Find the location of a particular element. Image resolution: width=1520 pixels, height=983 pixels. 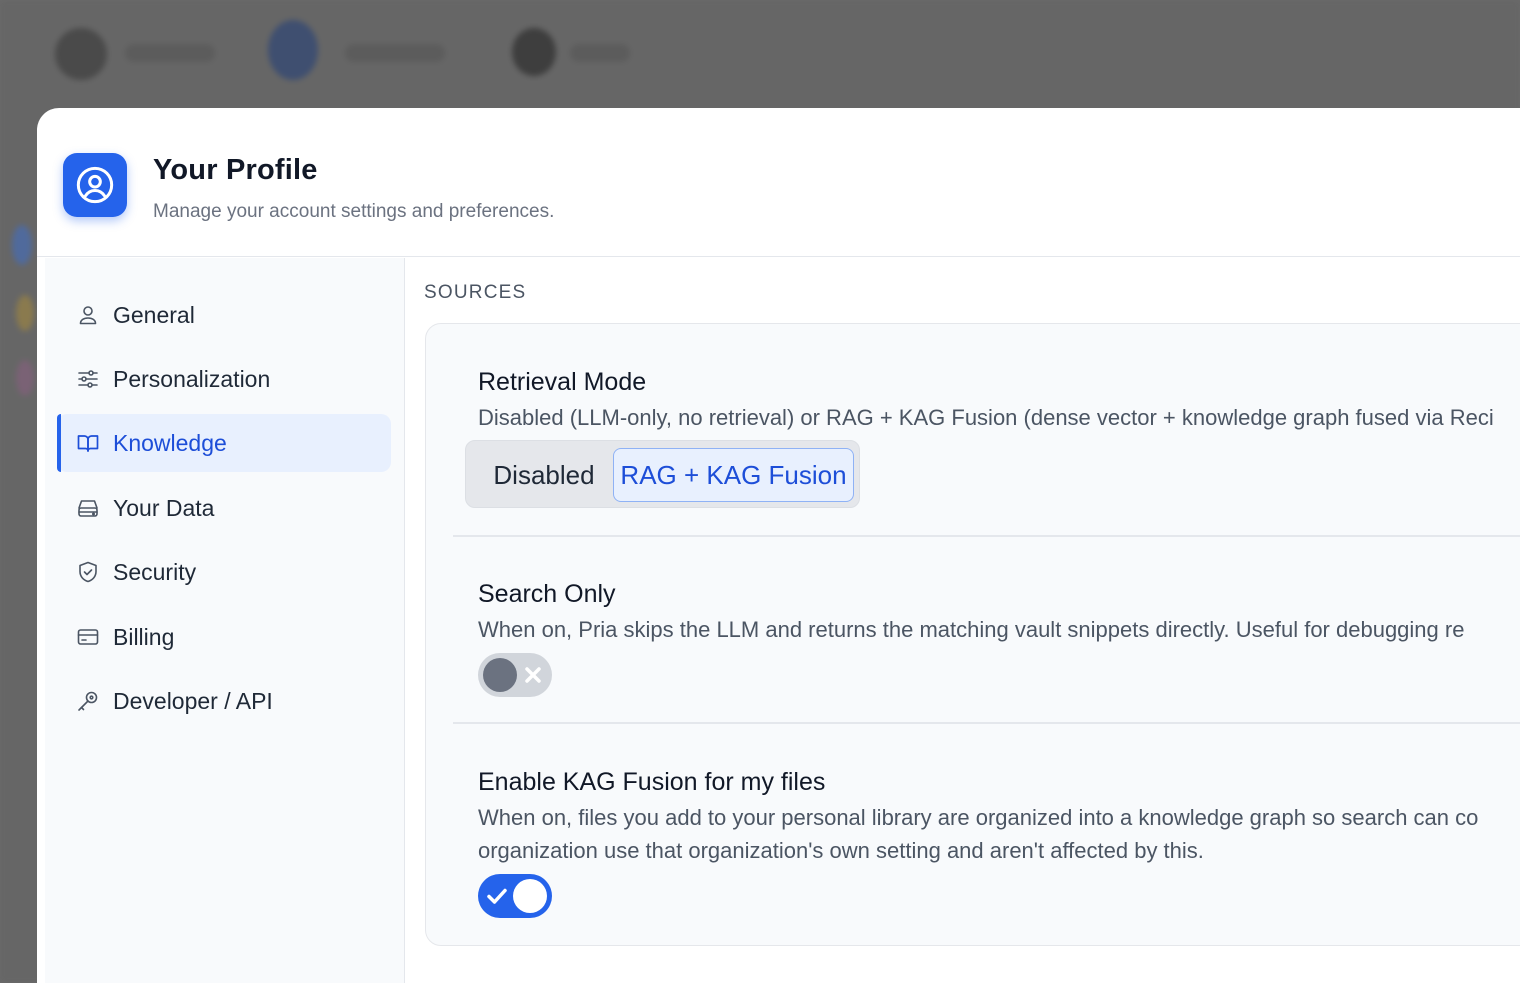

user-icon is located at coordinates (88, 315).